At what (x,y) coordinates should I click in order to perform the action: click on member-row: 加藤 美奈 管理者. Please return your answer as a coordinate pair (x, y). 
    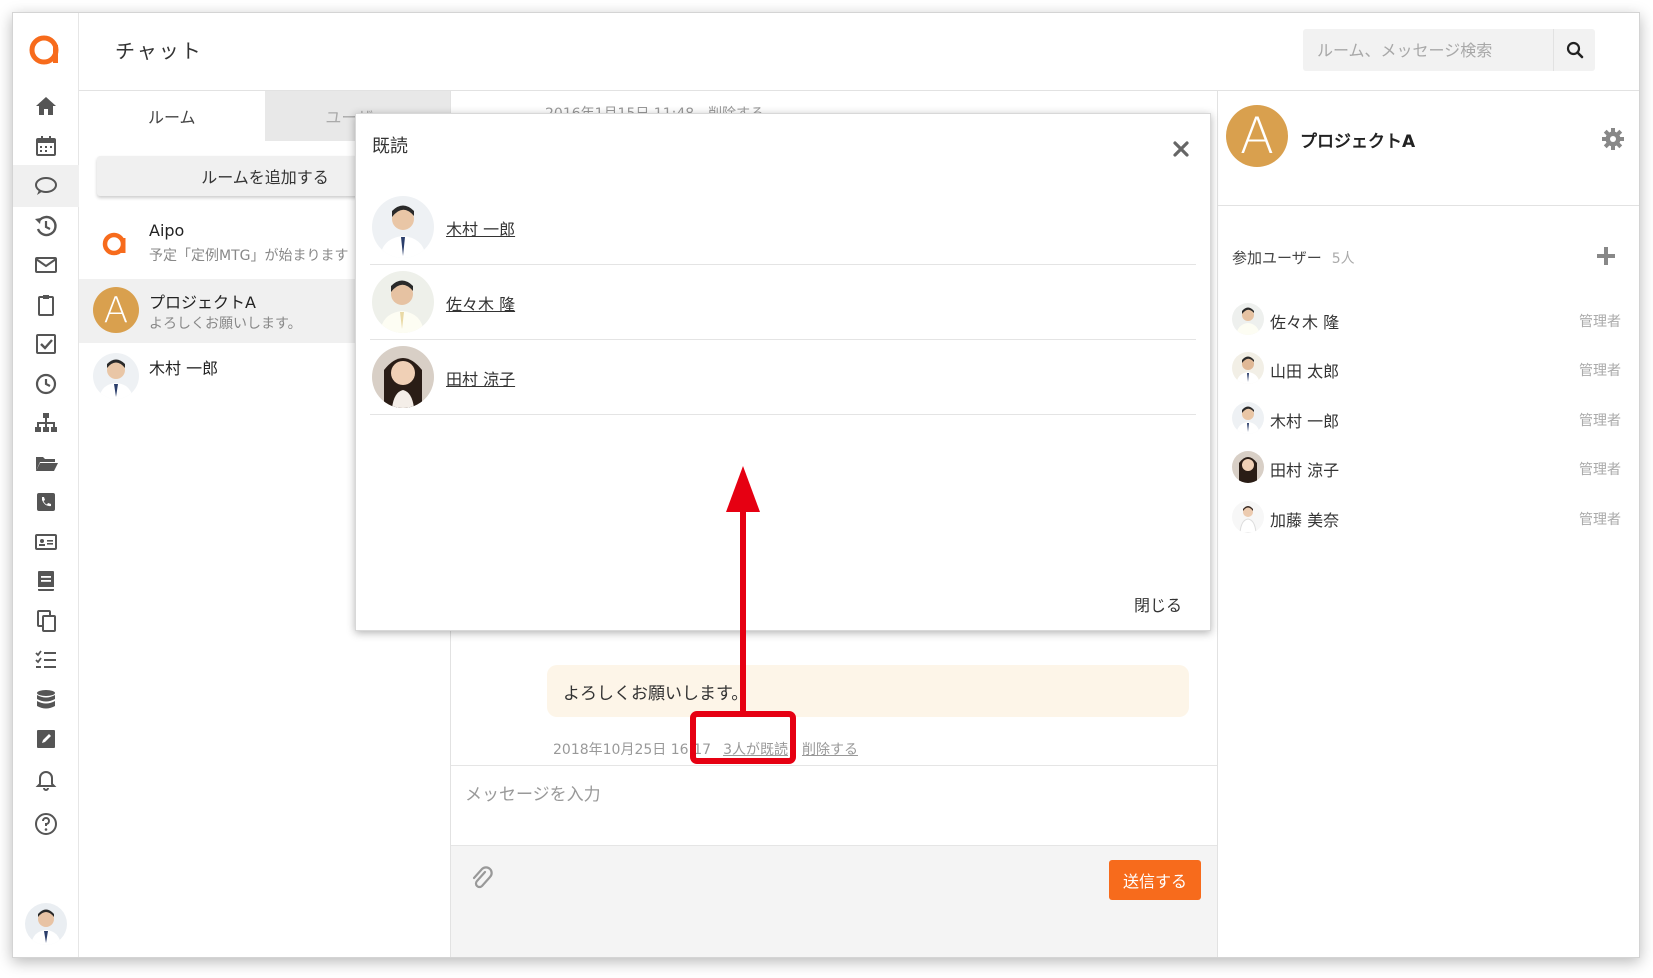
    Looking at the image, I should click on (1428, 517).